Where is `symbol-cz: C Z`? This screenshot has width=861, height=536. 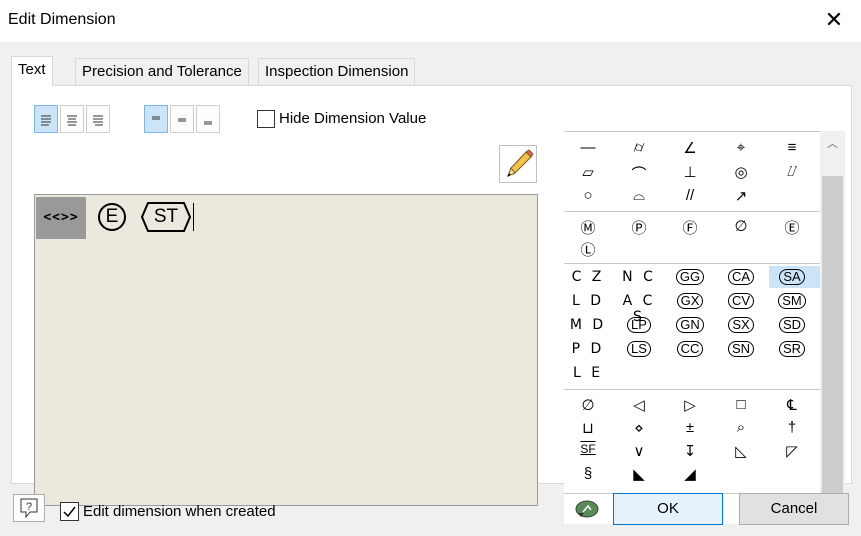 symbol-cz: C Z is located at coordinates (588, 277).